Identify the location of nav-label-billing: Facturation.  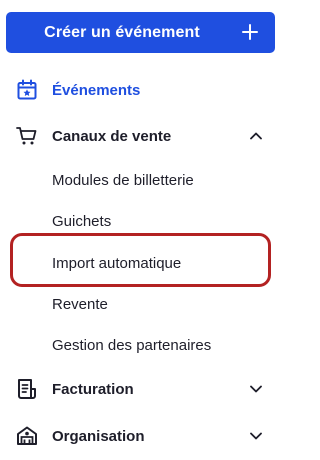
(93, 389).